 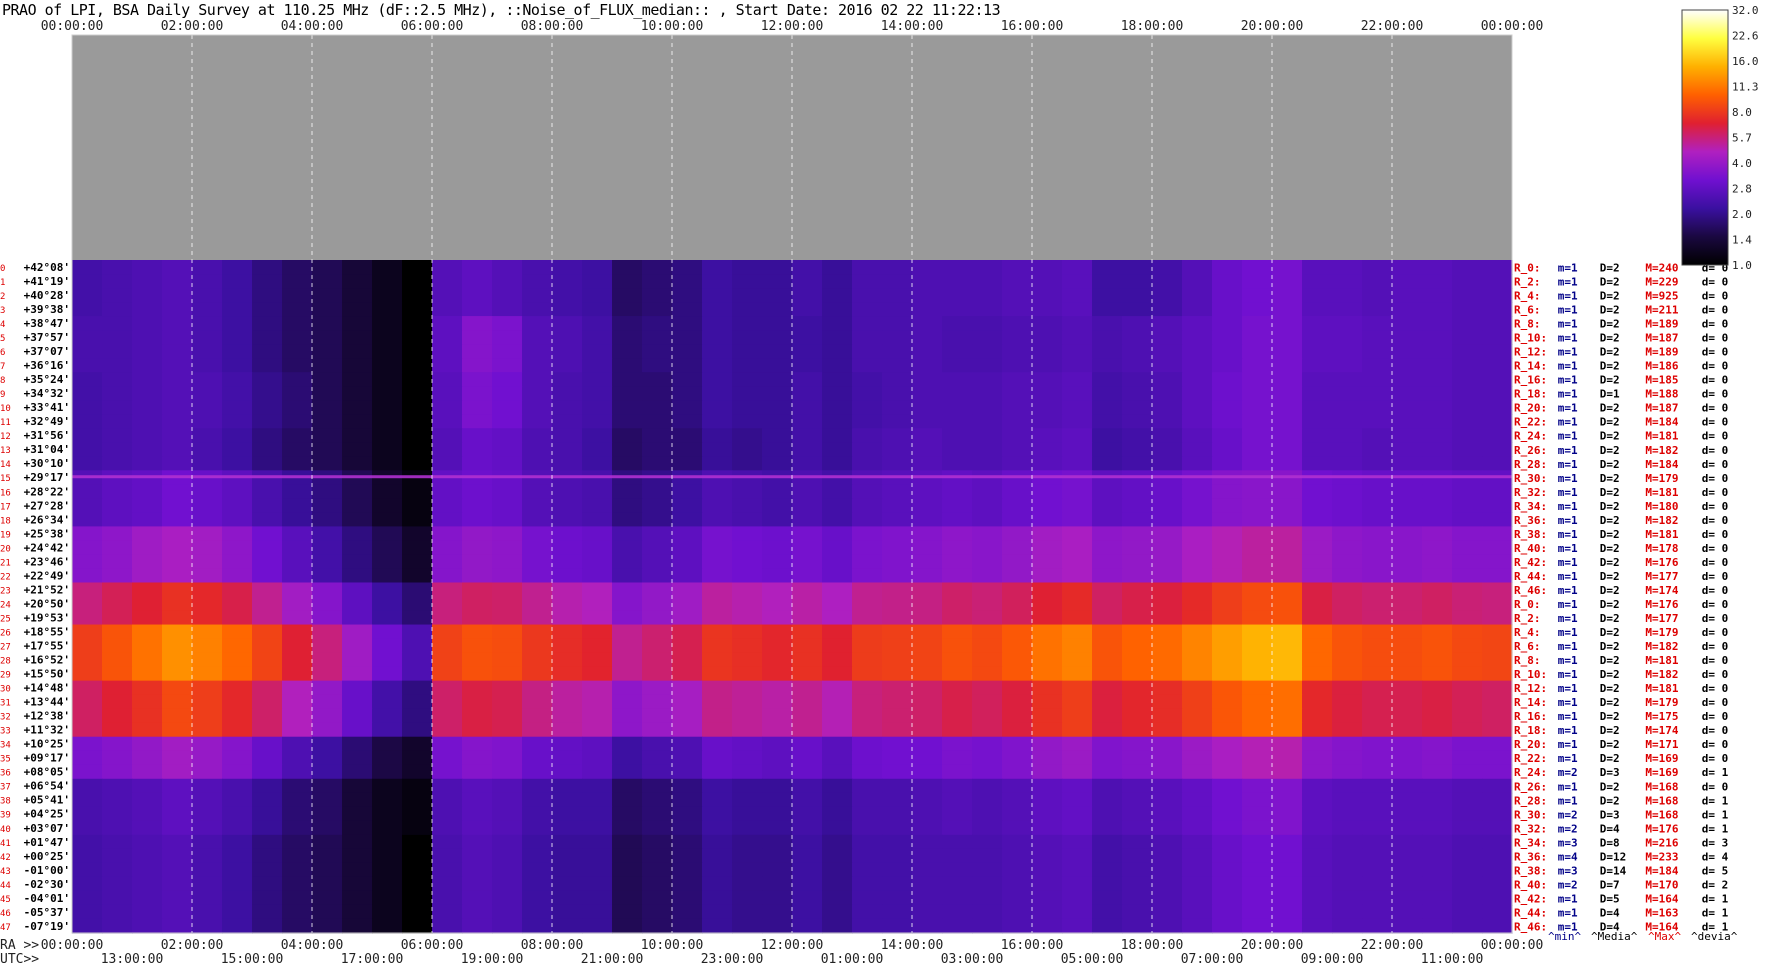 What do you see at coordinates (492, 959) in the screenshot?
I see `utc-tick-label: 19:00:00` at bounding box center [492, 959].